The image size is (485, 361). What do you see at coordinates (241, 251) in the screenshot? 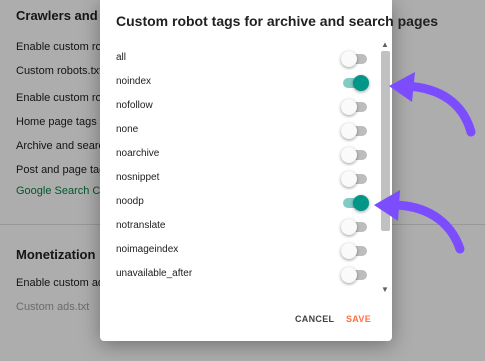
I see `tag-row-noimageindex: noimageindex` at bounding box center [241, 251].